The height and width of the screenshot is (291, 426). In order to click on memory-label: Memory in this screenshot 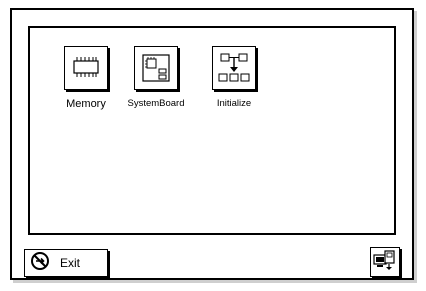, I will do `click(86, 104)`.